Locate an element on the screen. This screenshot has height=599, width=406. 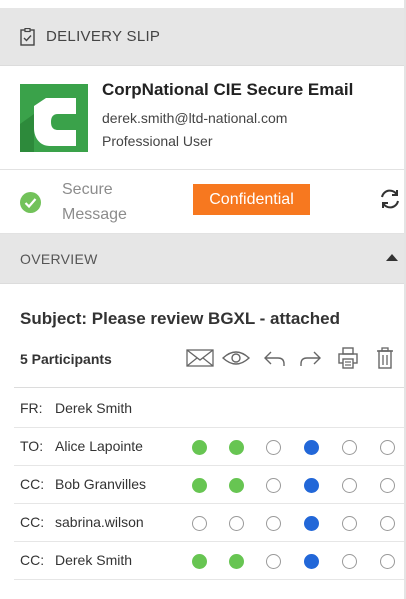
company-logo is located at coordinates (54, 118).